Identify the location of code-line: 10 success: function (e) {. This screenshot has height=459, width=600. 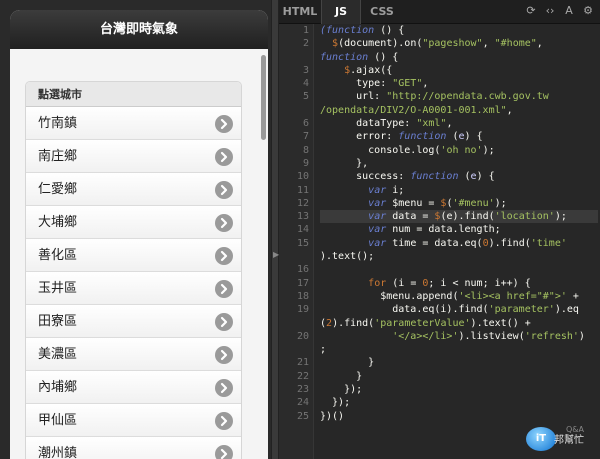
(447, 176).